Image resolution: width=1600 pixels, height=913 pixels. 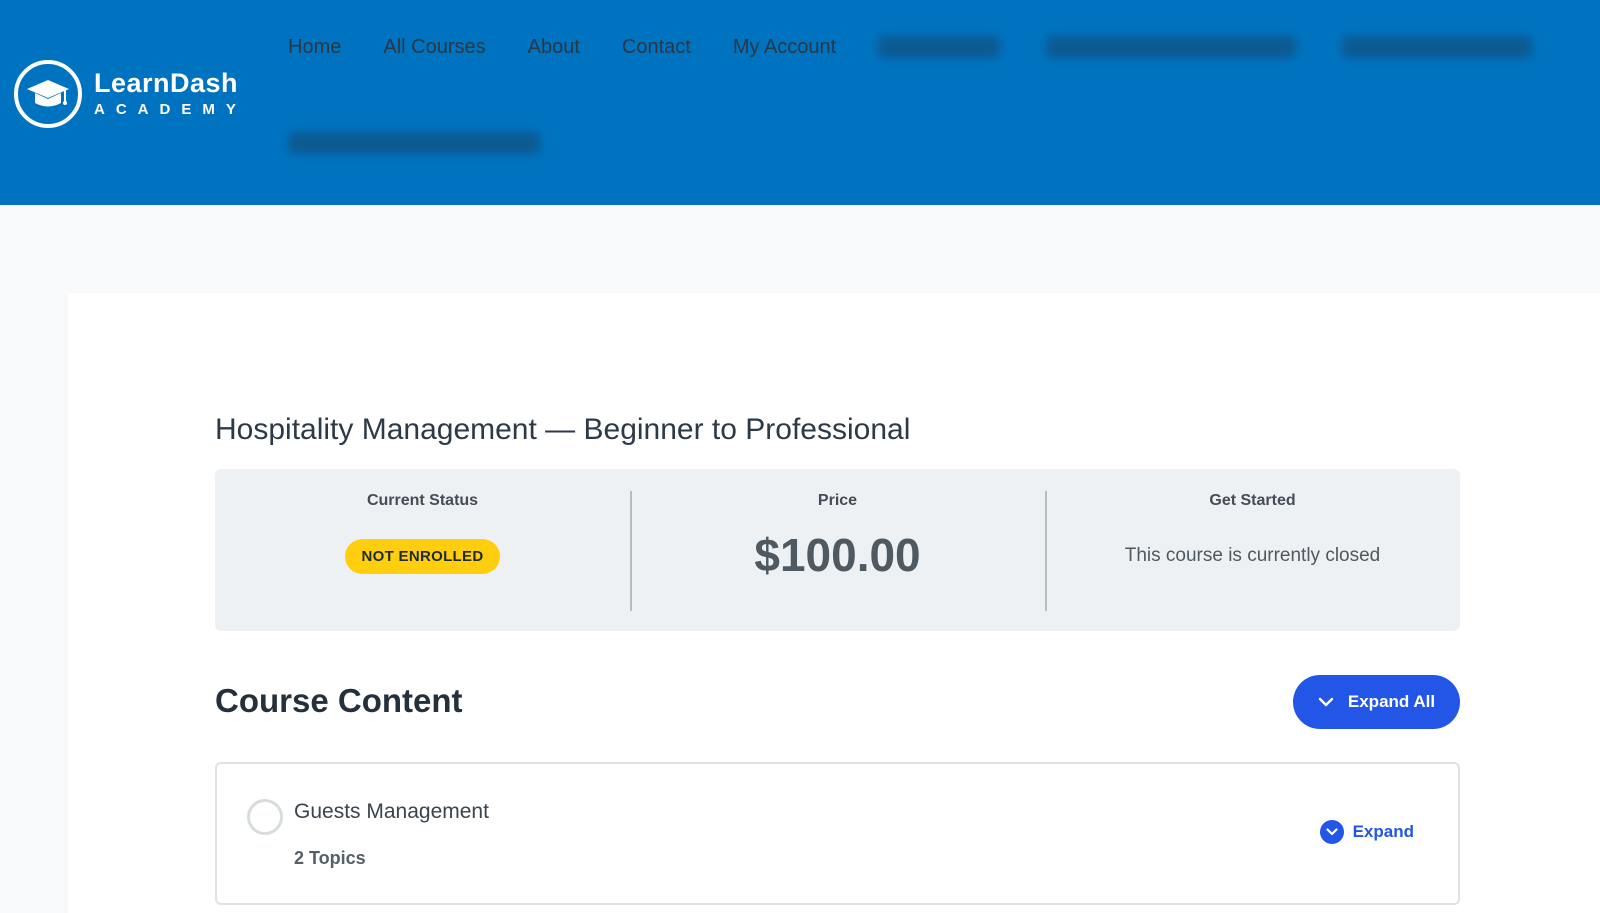 I want to click on lesson-title: Guests Management, so click(x=391, y=812).